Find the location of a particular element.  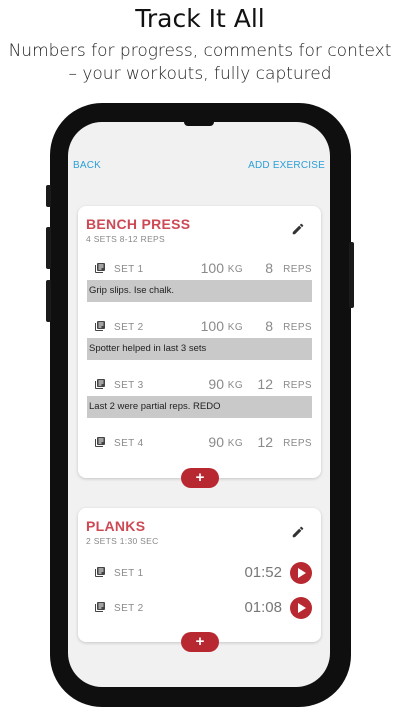

set-row: SET 3 90 KG 12 REPS is located at coordinates (203, 385).